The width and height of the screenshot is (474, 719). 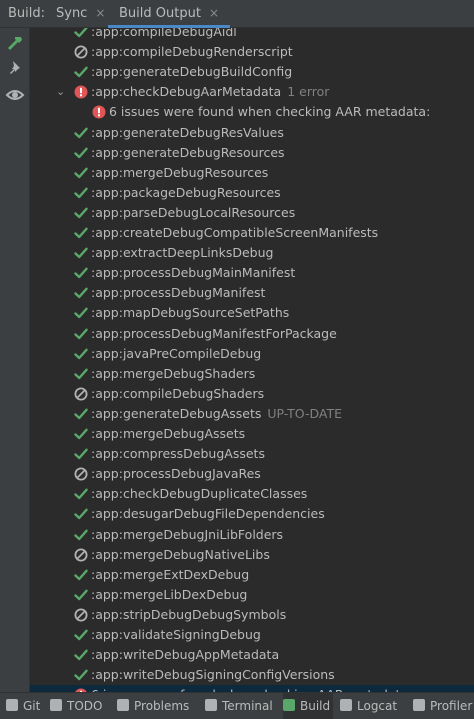 What do you see at coordinates (252, 514) in the screenshot?
I see `tree-row: :app:desugarDebugFileDependencies` at bounding box center [252, 514].